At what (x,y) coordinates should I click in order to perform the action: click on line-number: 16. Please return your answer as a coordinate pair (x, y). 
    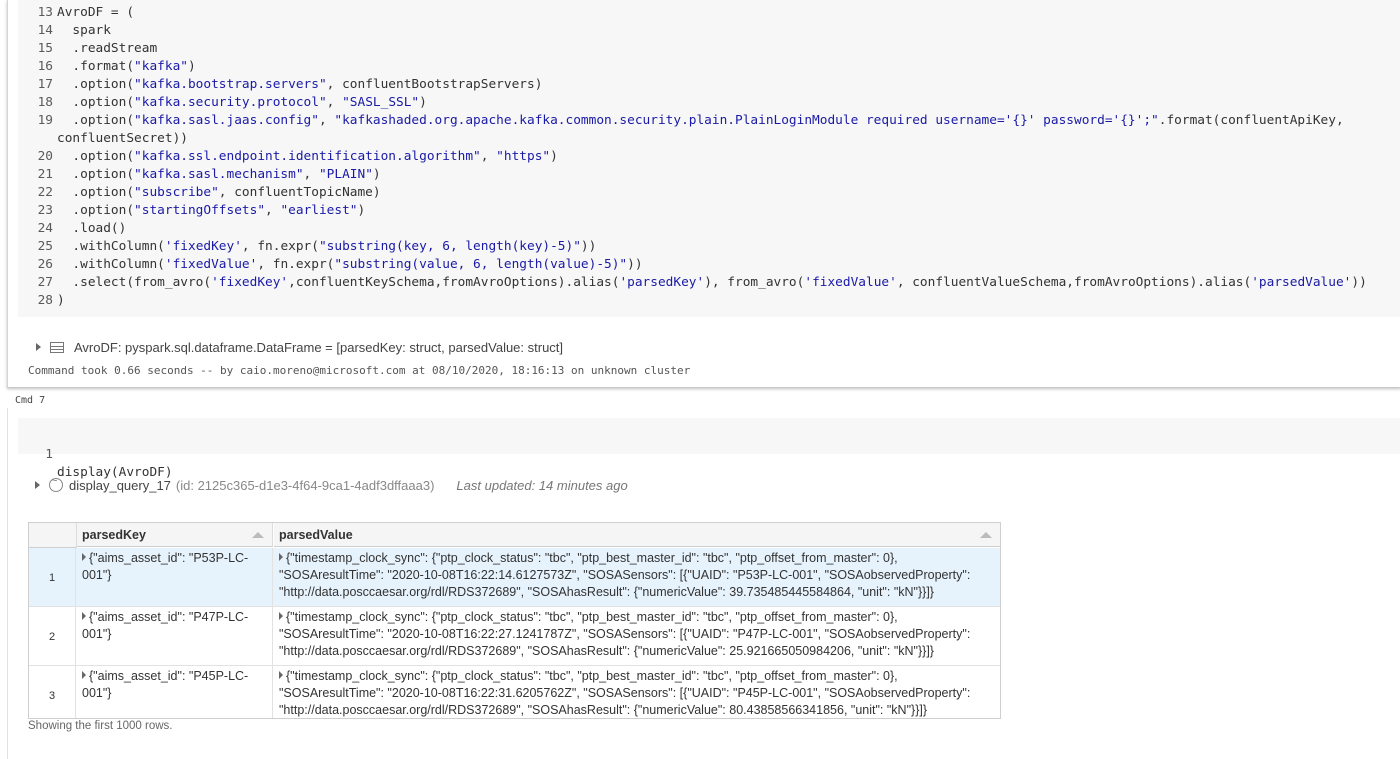
    Looking at the image, I should click on (45, 66).